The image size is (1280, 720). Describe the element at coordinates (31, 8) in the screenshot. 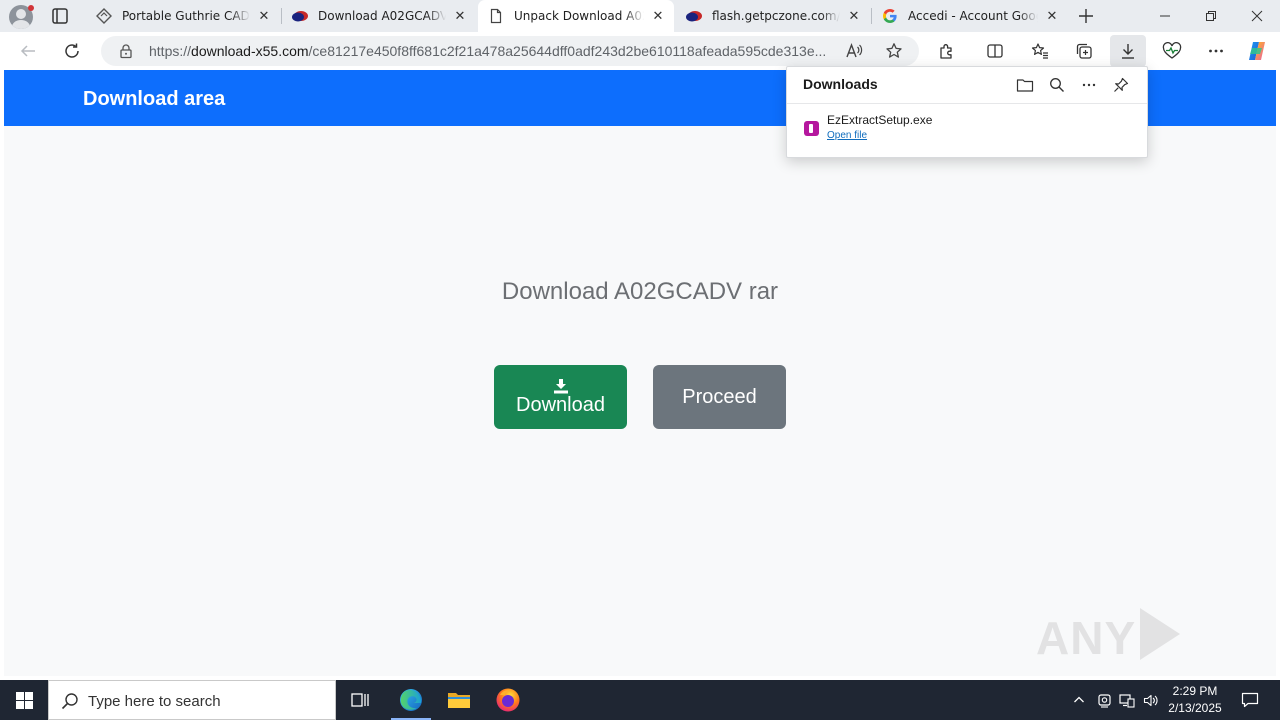

I see `profile-notification-dot` at that location.